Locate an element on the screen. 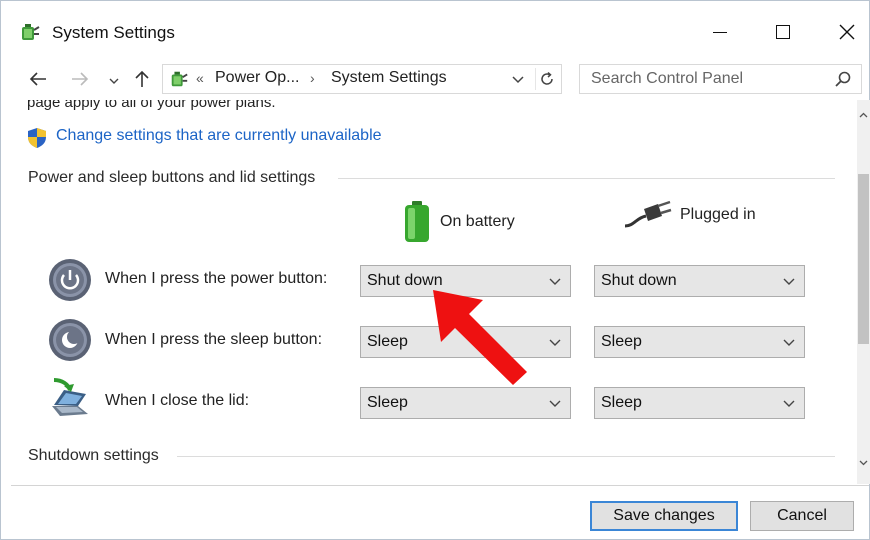  power-button-label: When I press the power button: is located at coordinates (216, 278).